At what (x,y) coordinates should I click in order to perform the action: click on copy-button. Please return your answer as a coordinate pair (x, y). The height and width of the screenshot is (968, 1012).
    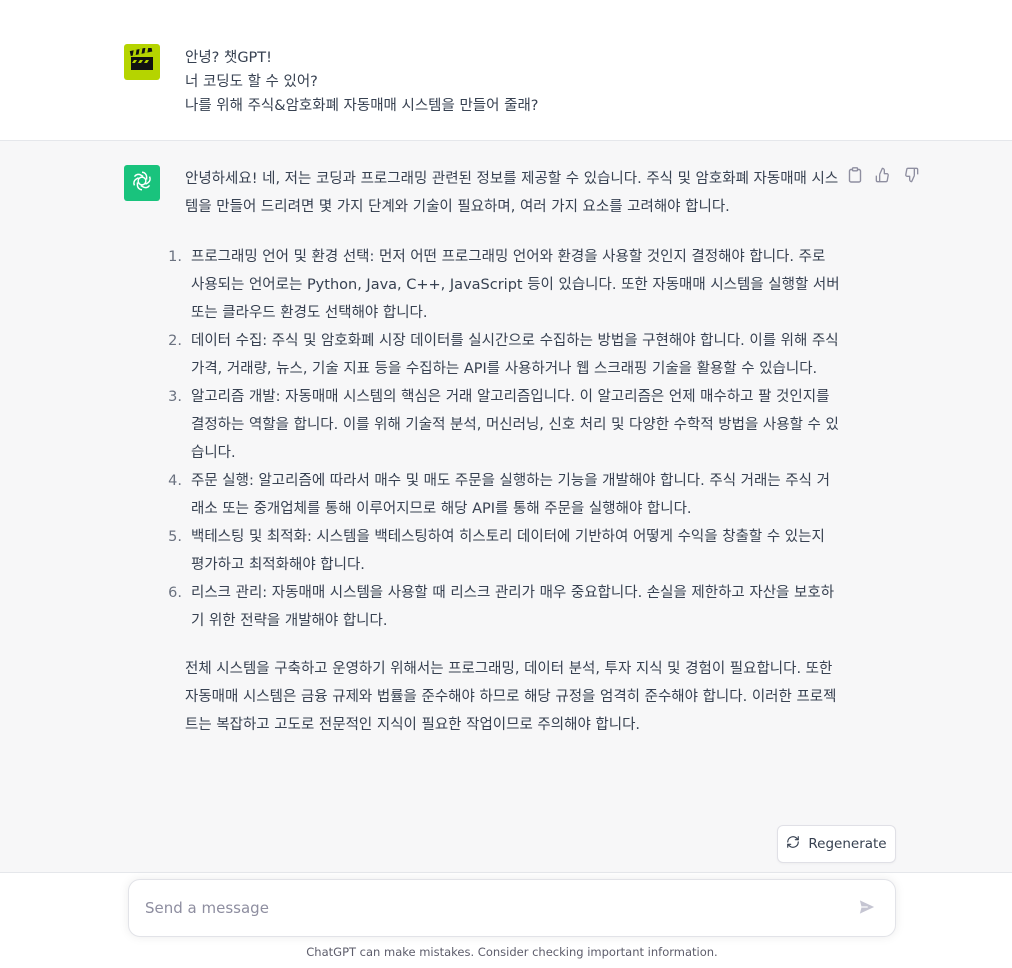
    Looking at the image, I should click on (855, 177).